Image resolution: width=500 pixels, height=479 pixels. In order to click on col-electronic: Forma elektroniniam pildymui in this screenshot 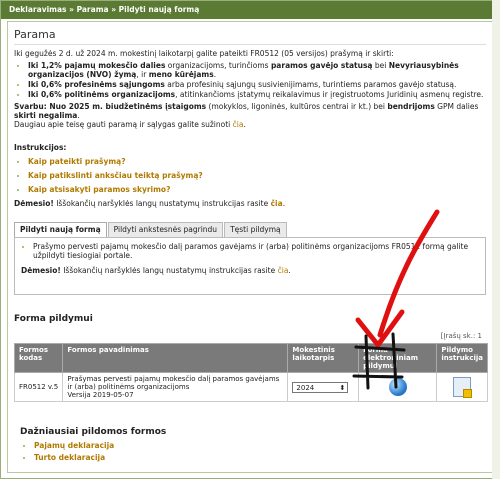, I will do `click(398, 358)`.